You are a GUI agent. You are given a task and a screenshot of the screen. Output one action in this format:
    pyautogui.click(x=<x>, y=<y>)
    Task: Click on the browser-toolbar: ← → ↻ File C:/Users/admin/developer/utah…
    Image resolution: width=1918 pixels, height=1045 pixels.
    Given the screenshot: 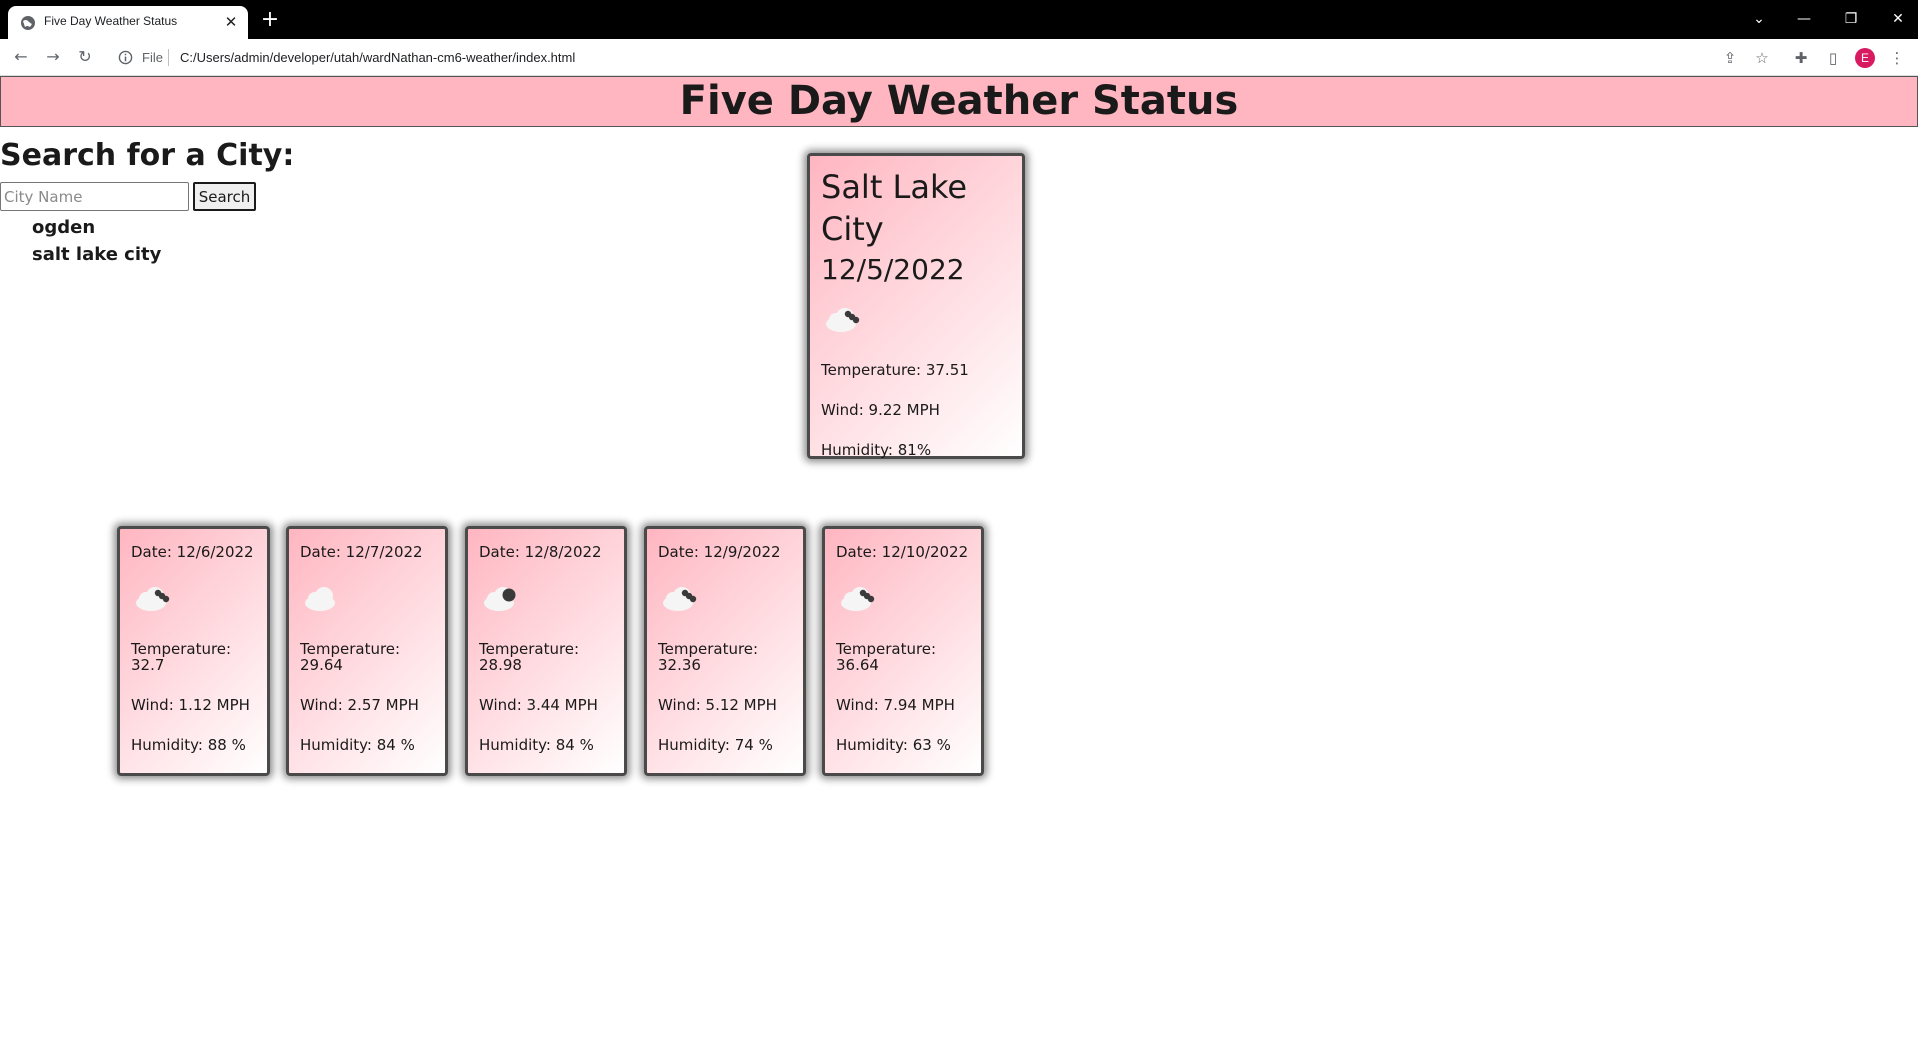 What is the action you would take?
    pyautogui.click(x=959, y=57)
    